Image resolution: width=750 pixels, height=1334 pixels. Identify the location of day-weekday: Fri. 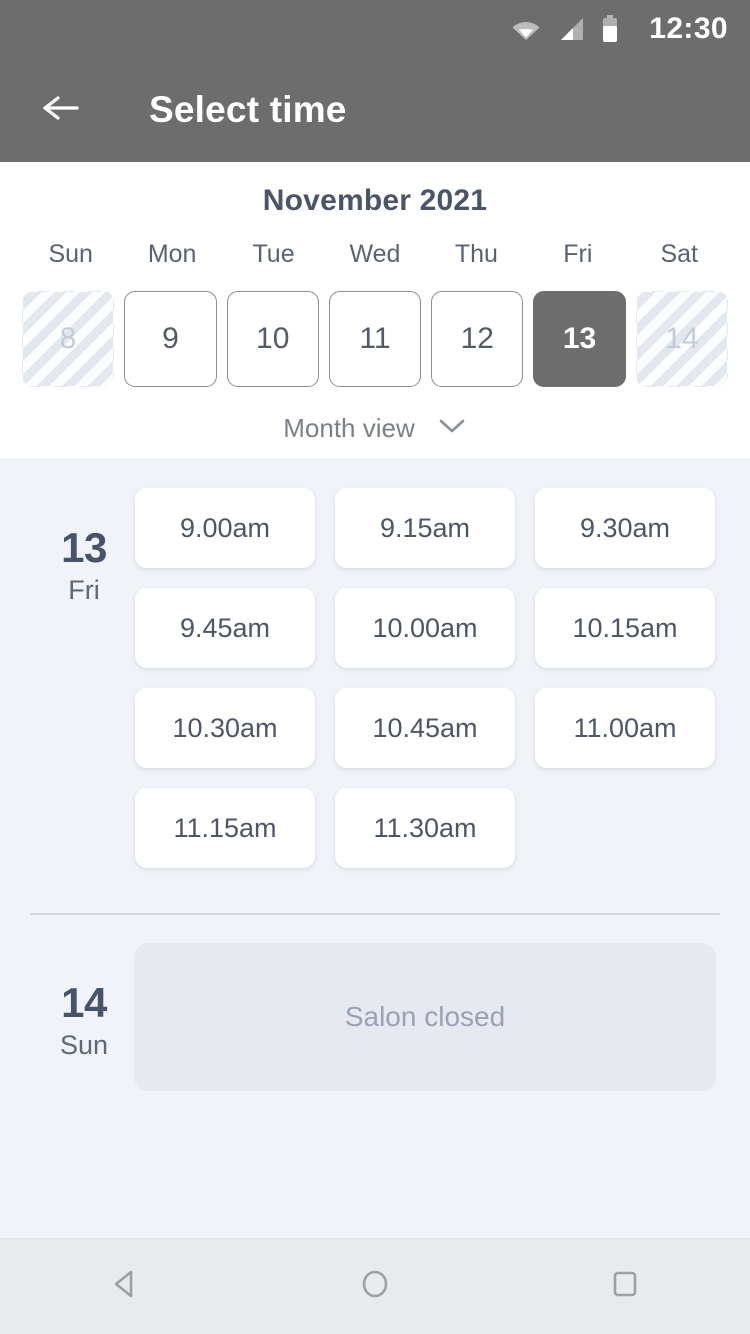
(84, 590).